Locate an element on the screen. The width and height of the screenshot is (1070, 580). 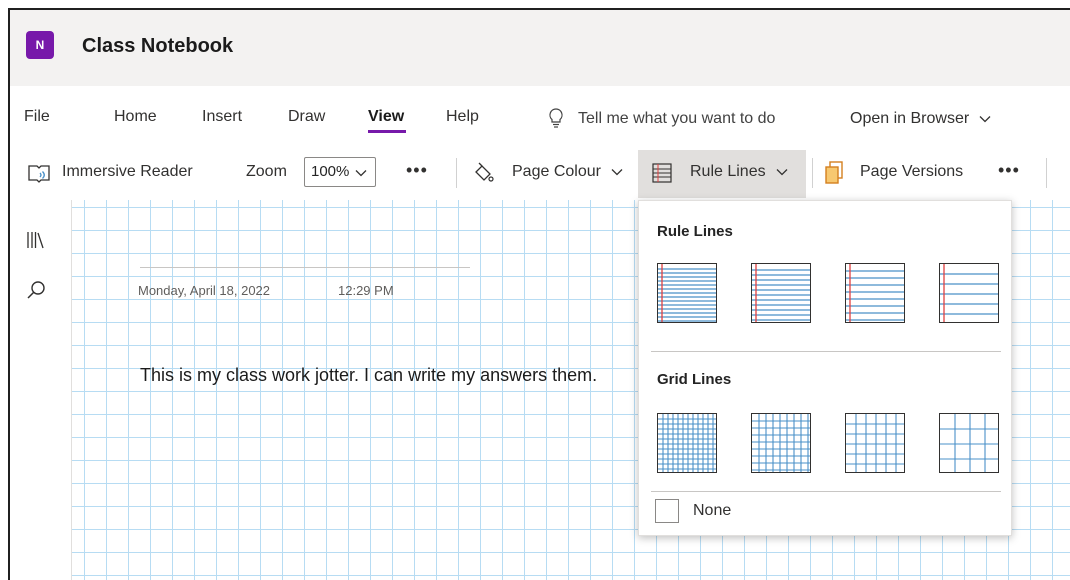
grid-large-preview is located at coordinates (875, 443).